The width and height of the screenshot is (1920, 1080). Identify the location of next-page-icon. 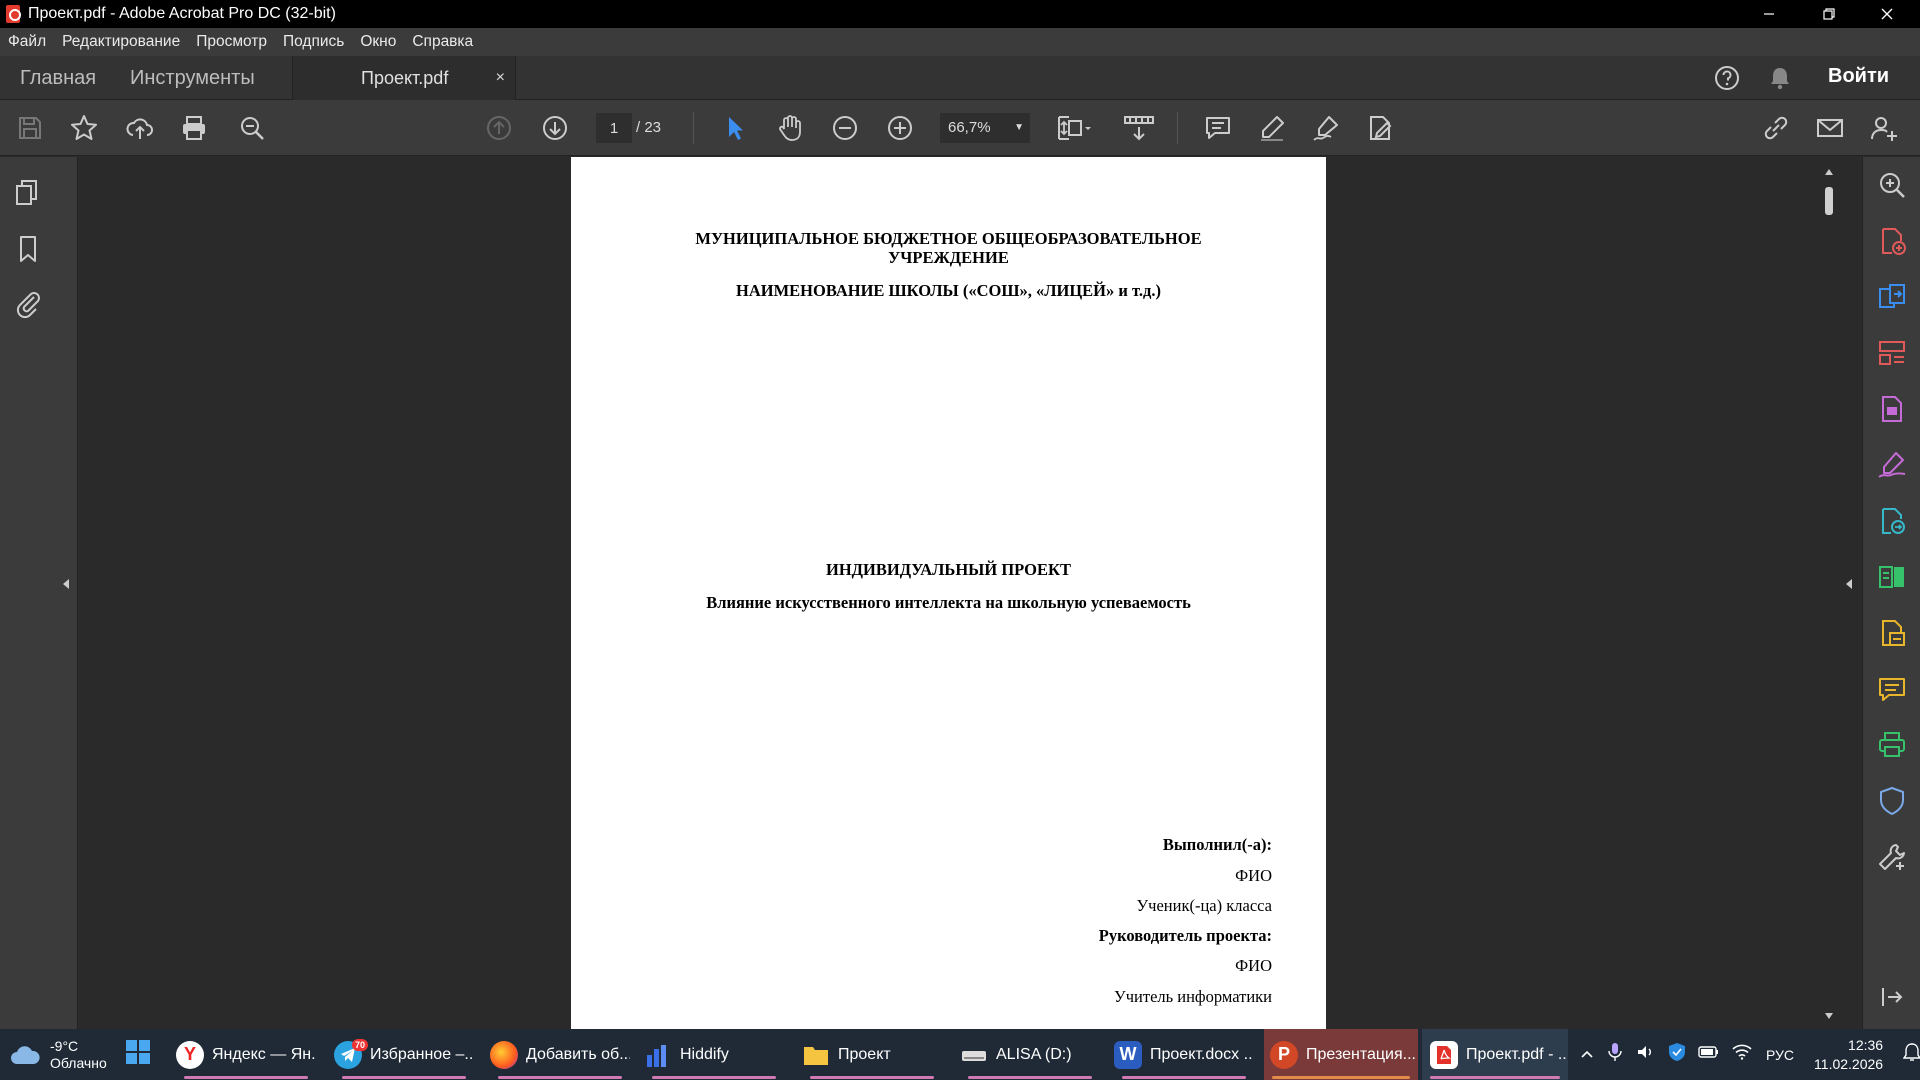
(555, 128).